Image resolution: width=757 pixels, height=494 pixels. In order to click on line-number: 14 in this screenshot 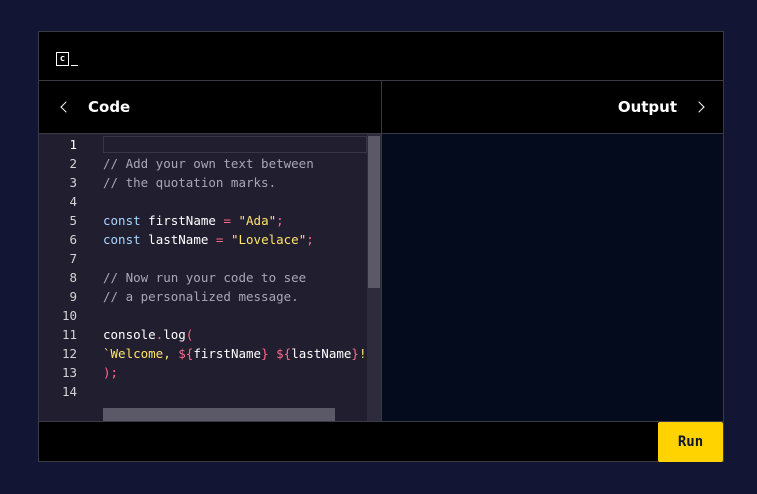, I will do `click(69, 391)`.